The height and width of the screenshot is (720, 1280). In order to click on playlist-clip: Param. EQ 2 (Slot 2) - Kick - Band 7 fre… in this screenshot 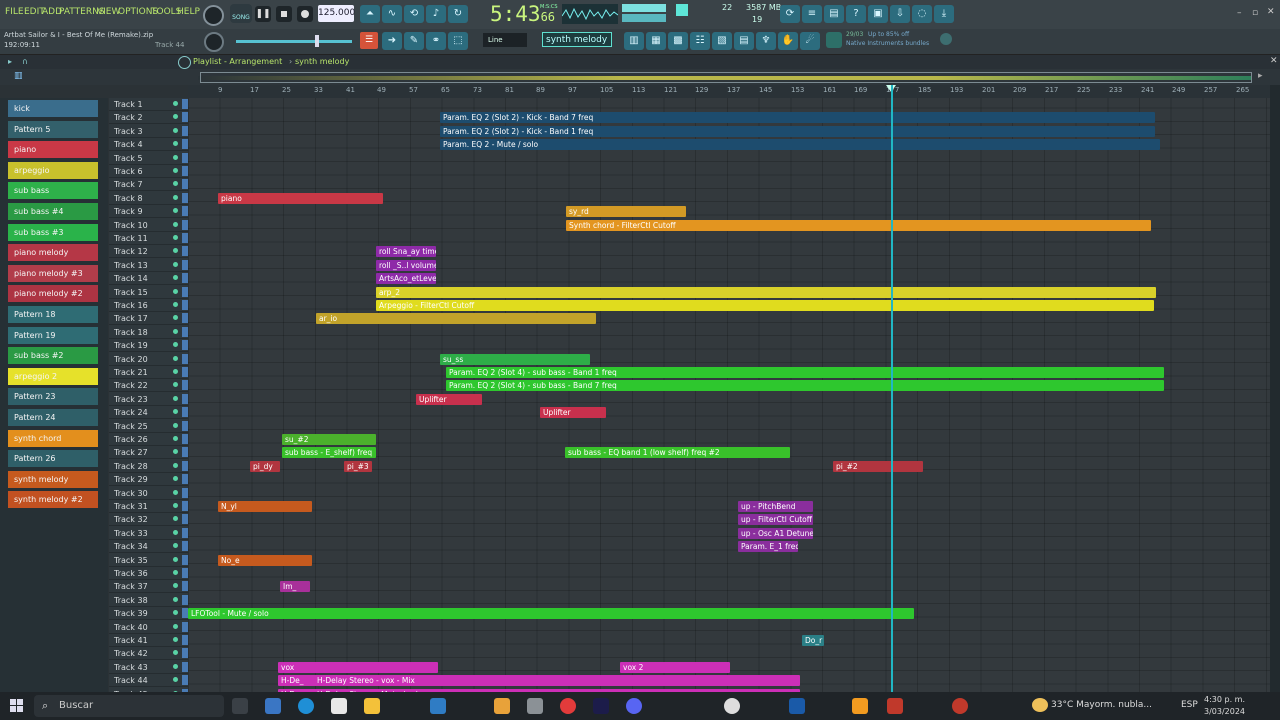, I will do `click(797, 118)`.